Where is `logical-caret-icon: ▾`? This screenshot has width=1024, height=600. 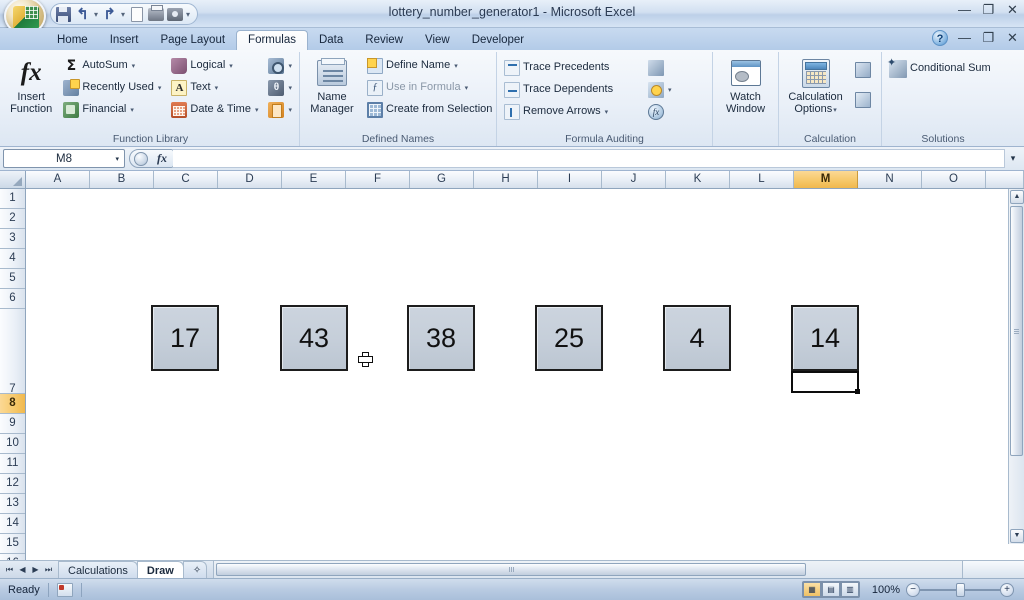
logical-caret-icon: ▾ is located at coordinates (231, 66).